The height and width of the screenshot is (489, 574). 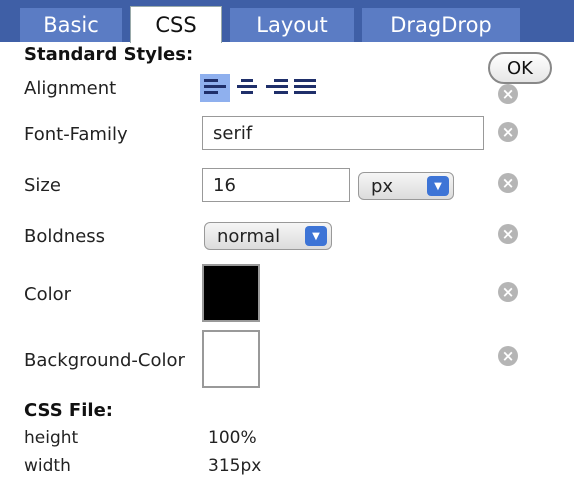 What do you see at coordinates (508, 94) in the screenshot?
I see `clear-alignment-icon: ×` at bounding box center [508, 94].